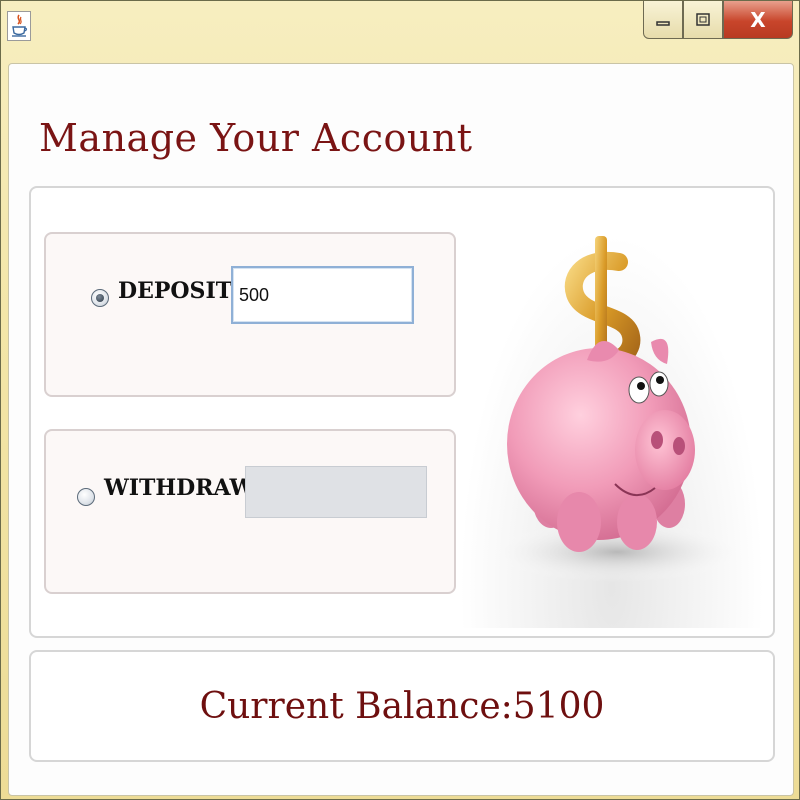  I want to click on java-cup-icon, so click(20, 25).